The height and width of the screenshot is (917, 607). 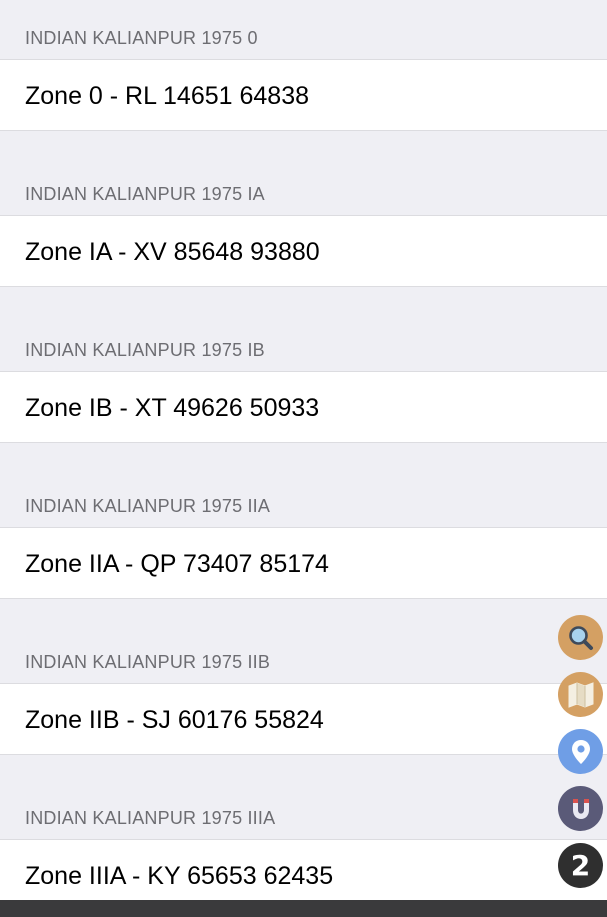 I want to click on list-item: Zone IIA - QP 73407 85174, so click(x=303, y=563).